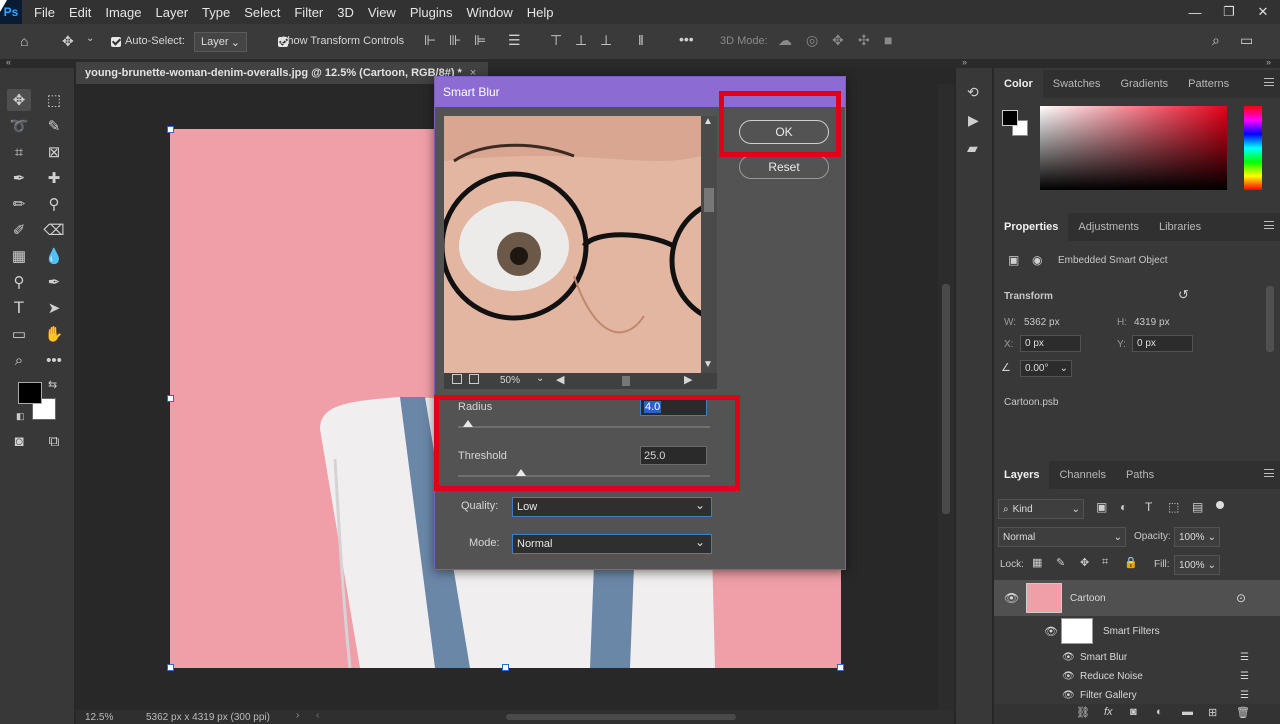 The height and width of the screenshot is (724, 1280). I want to click on tab-channels: Channels, so click(1082, 475).